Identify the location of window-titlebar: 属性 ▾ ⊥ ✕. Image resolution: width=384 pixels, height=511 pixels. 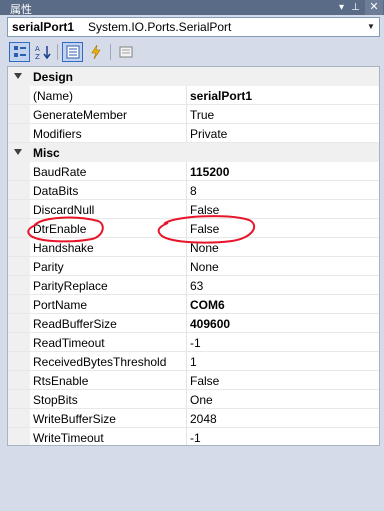
(192, 8).